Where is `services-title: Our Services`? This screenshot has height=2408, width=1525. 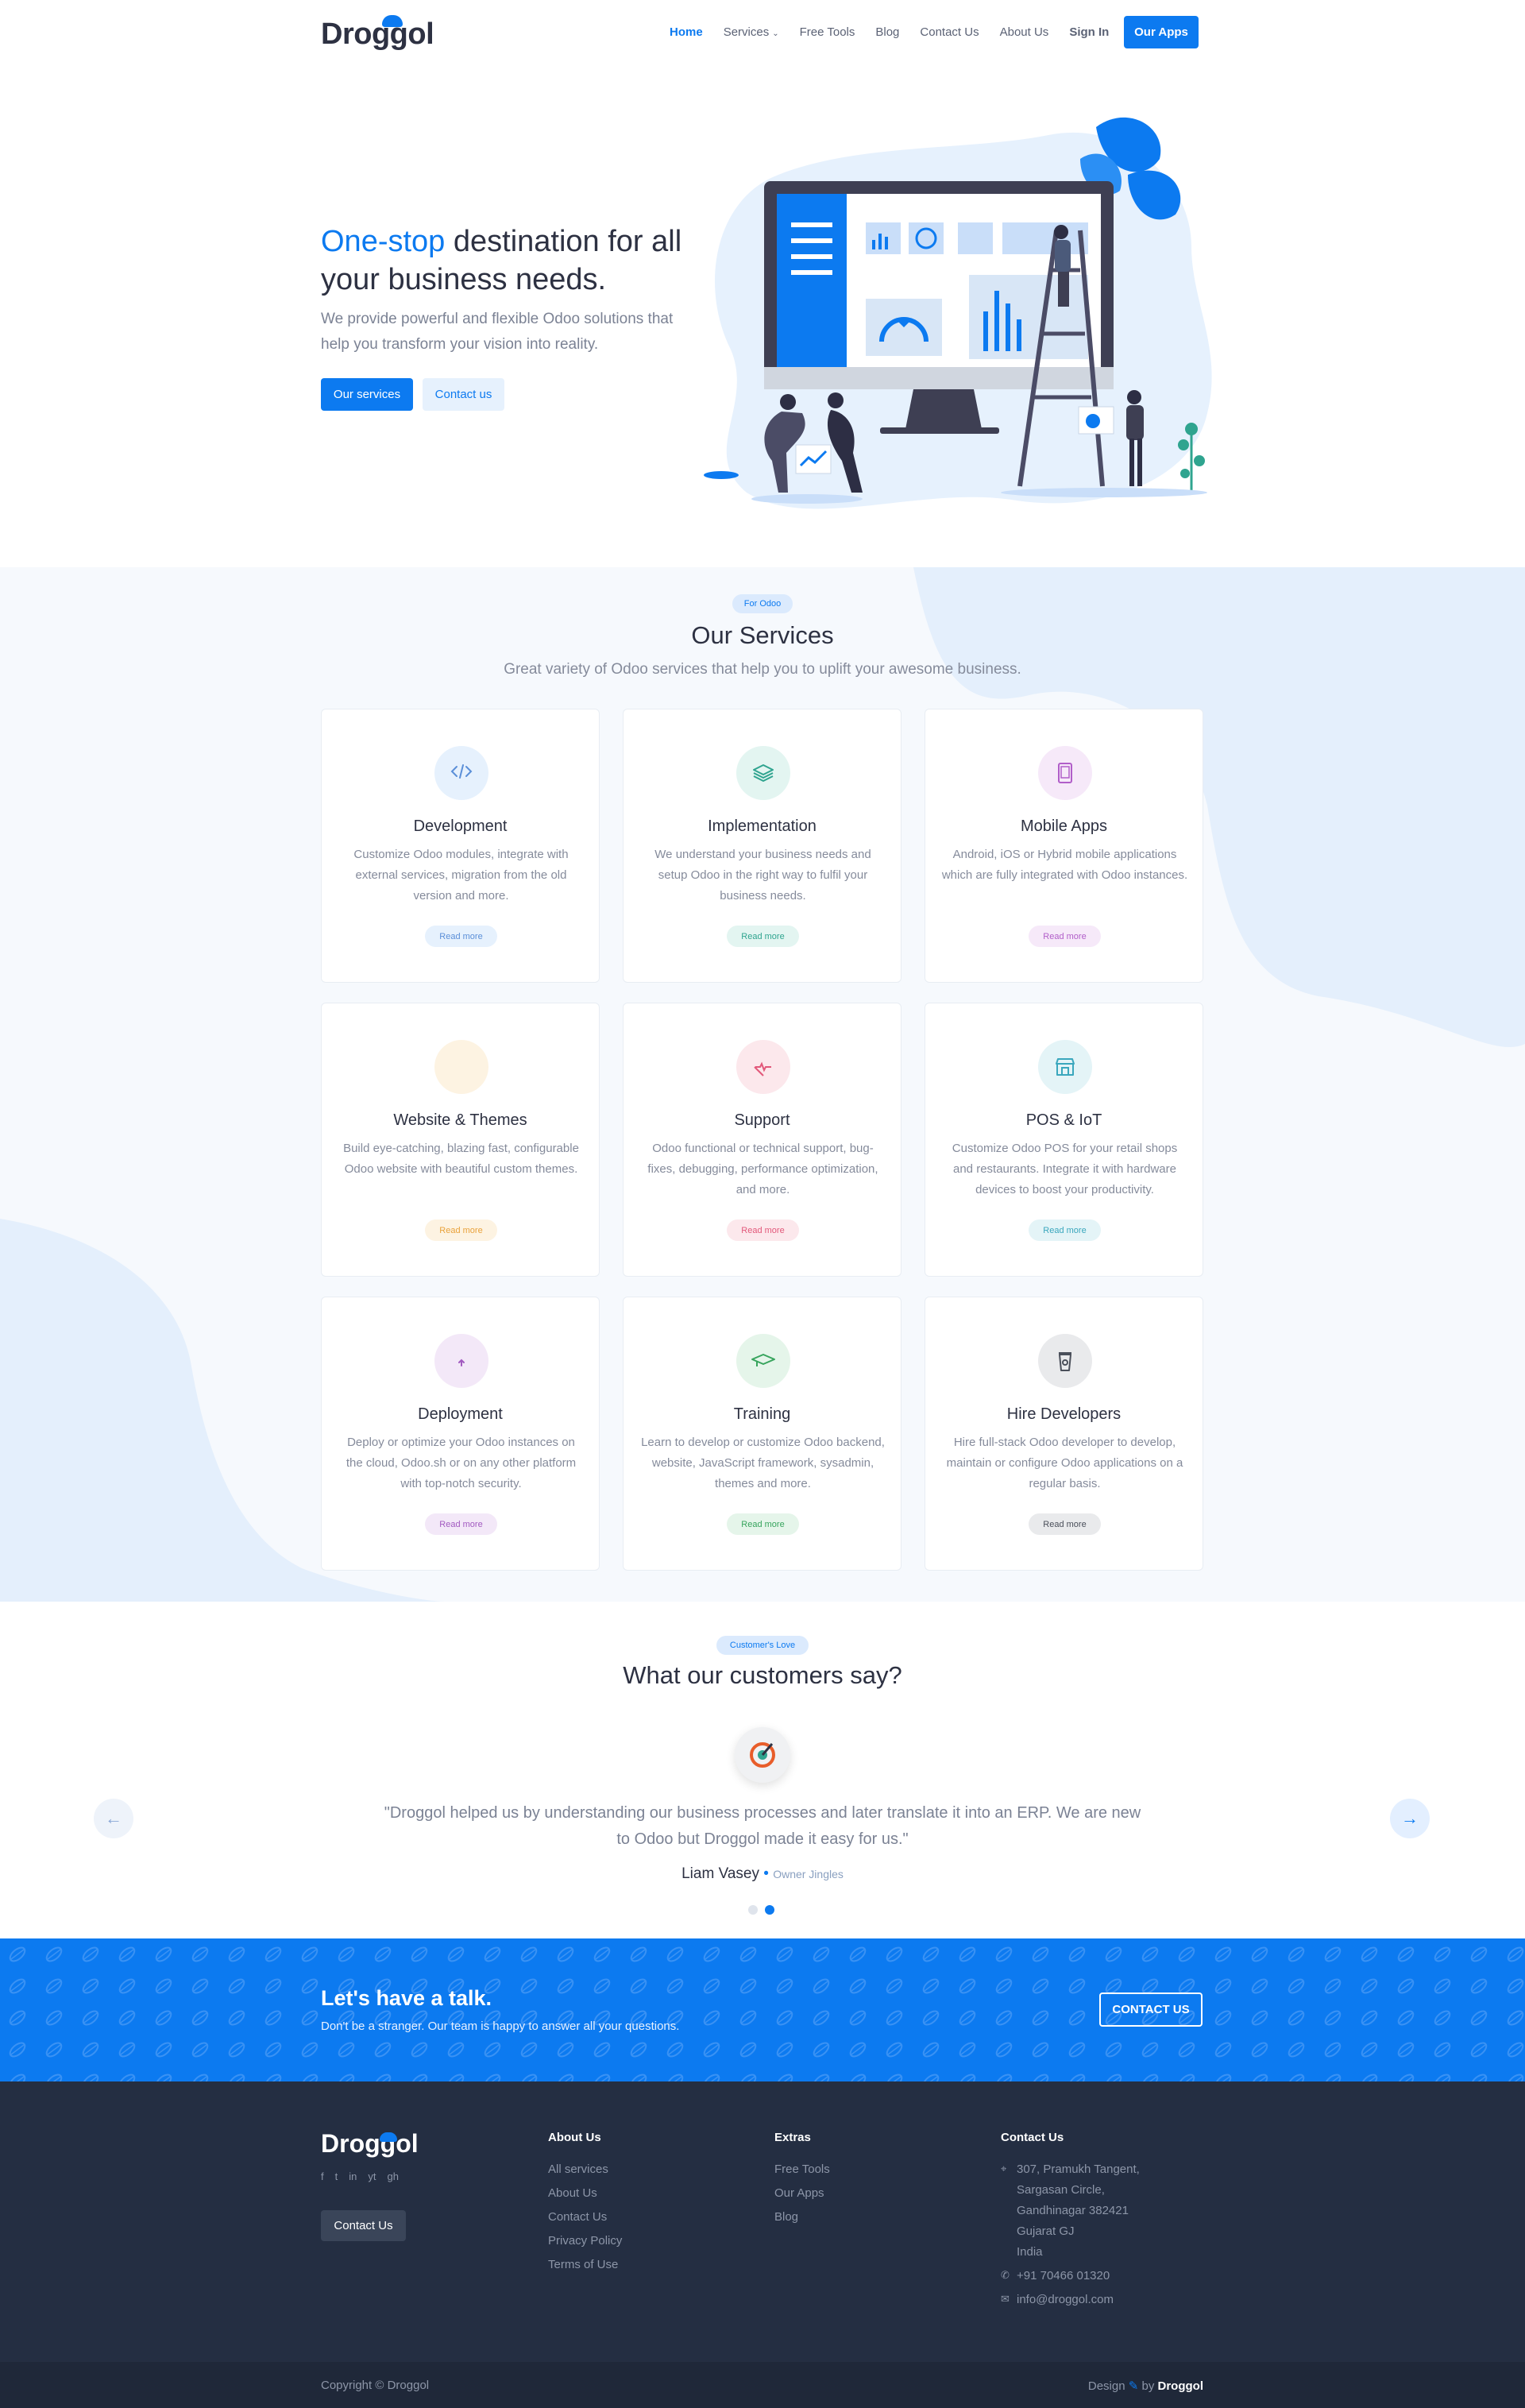 services-title: Our Services is located at coordinates (763, 635).